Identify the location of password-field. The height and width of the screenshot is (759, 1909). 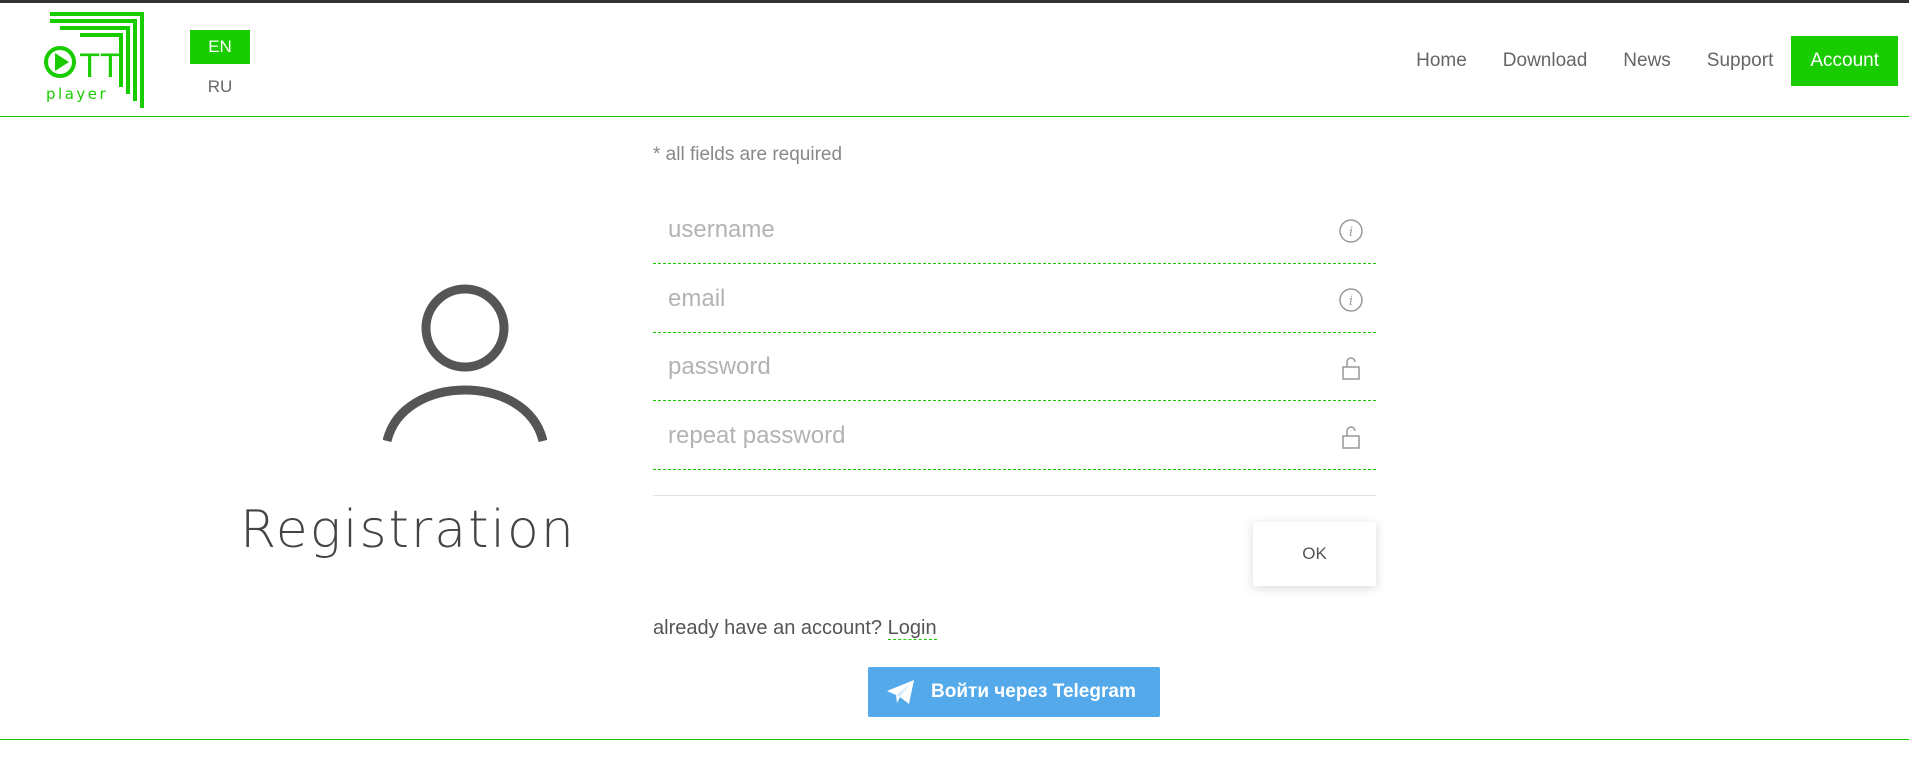
(1014, 367).